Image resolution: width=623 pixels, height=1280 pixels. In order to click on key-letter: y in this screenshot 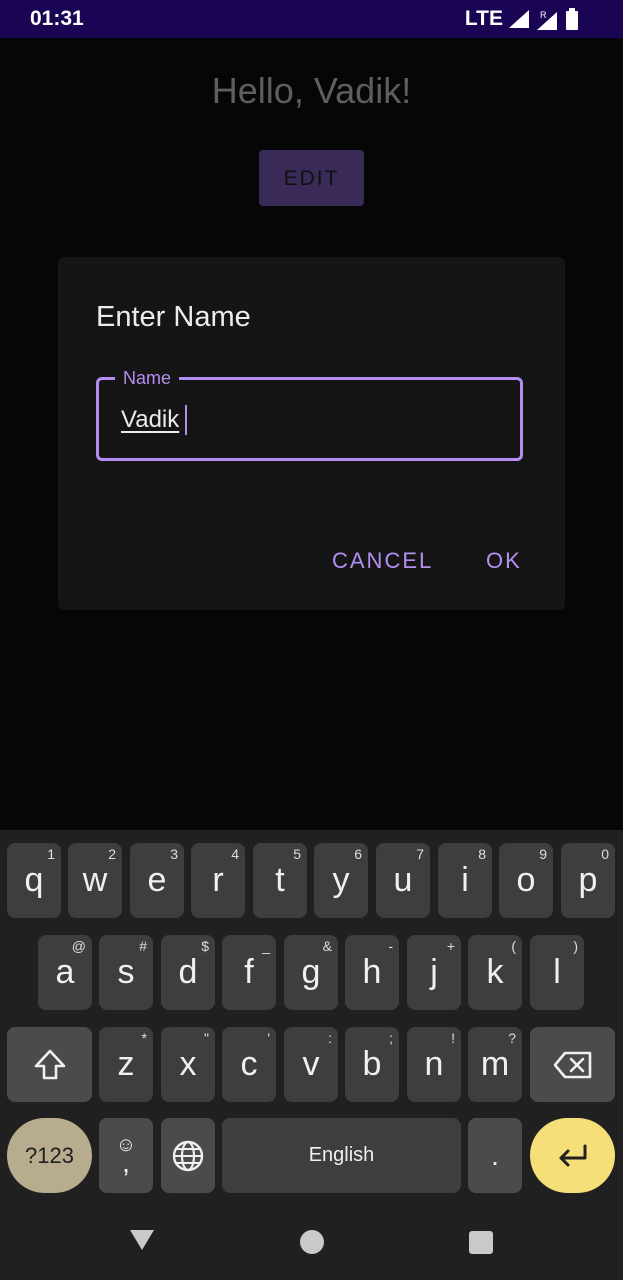, I will do `click(341, 880)`.